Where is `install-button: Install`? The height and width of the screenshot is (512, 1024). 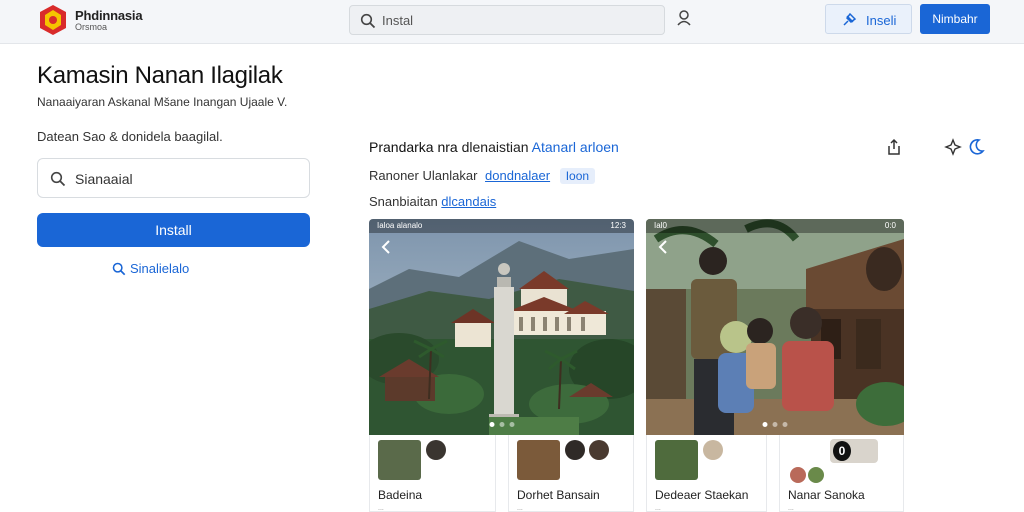 install-button: Install is located at coordinates (173, 230).